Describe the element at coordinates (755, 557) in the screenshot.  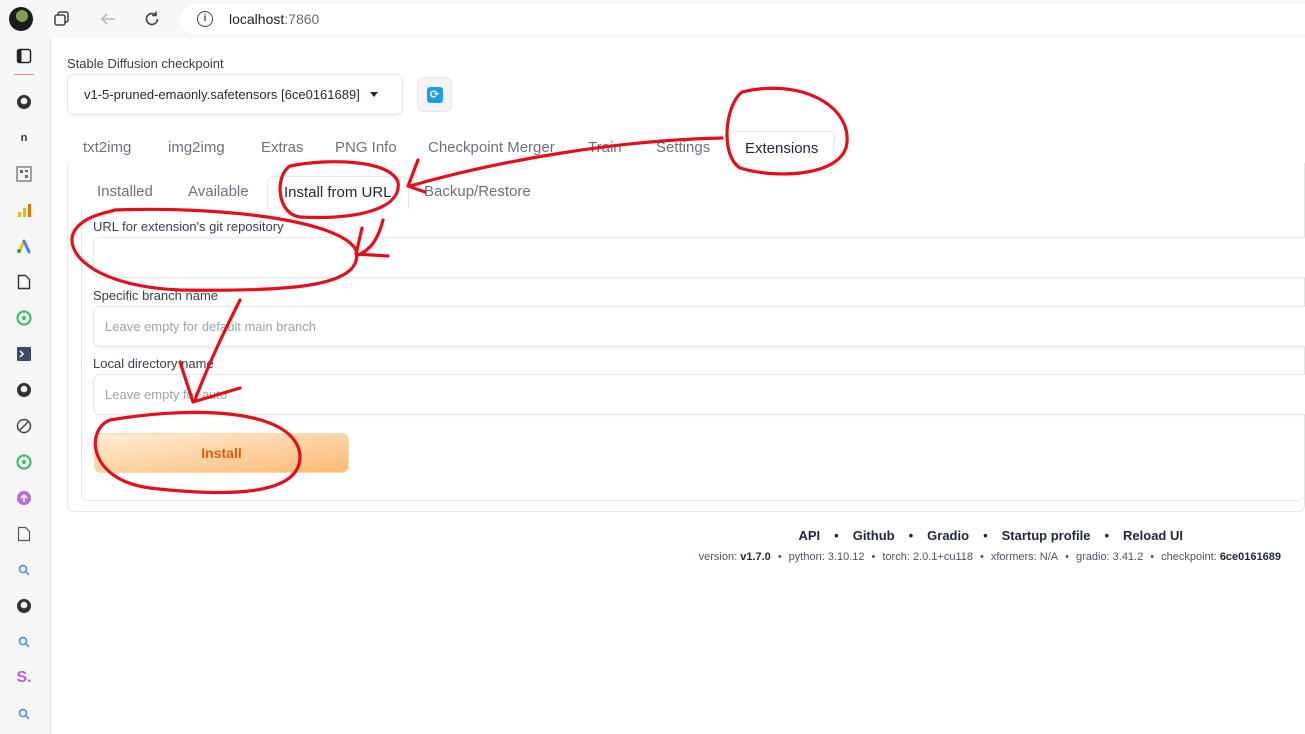
I see `version-value: v1.7.0` at that location.